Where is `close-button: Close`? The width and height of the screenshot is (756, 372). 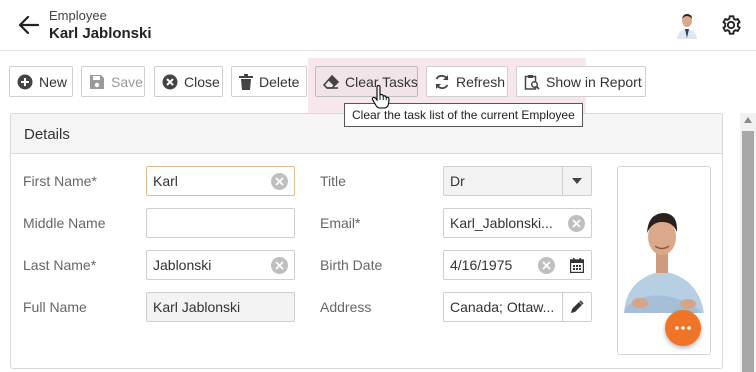
close-button: Close is located at coordinates (188, 81).